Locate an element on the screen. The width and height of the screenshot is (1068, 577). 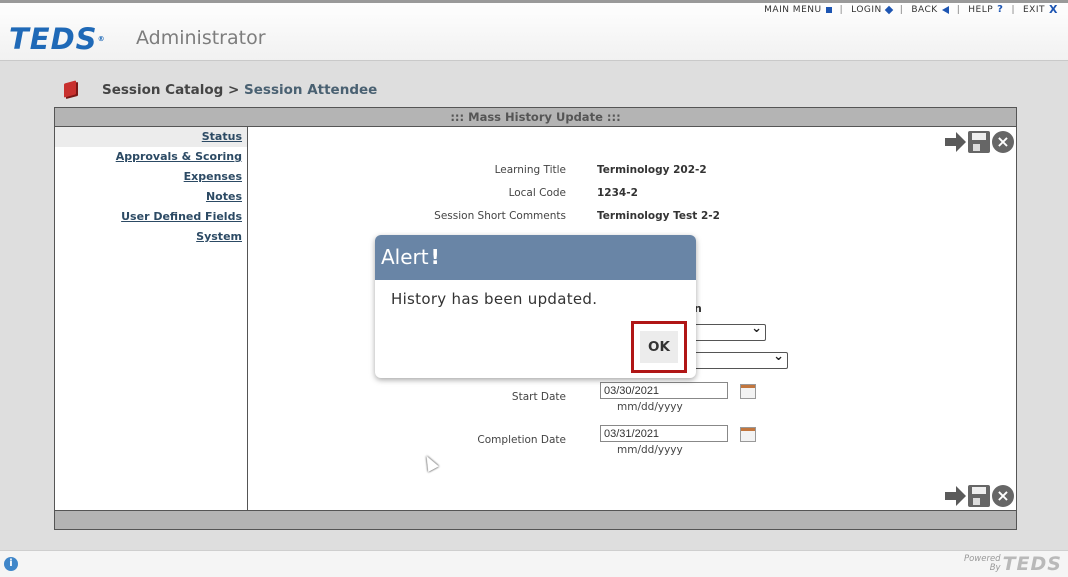
exit-link: EXIT X is located at coordinates (1040, 9).